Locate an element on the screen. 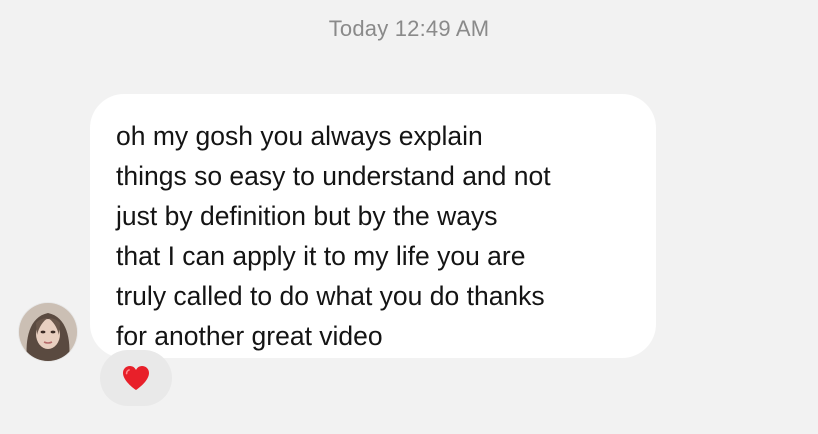 The height and width of the screenshot is (434, 818). user-avatar-photo is located at coordinates (48, 332).